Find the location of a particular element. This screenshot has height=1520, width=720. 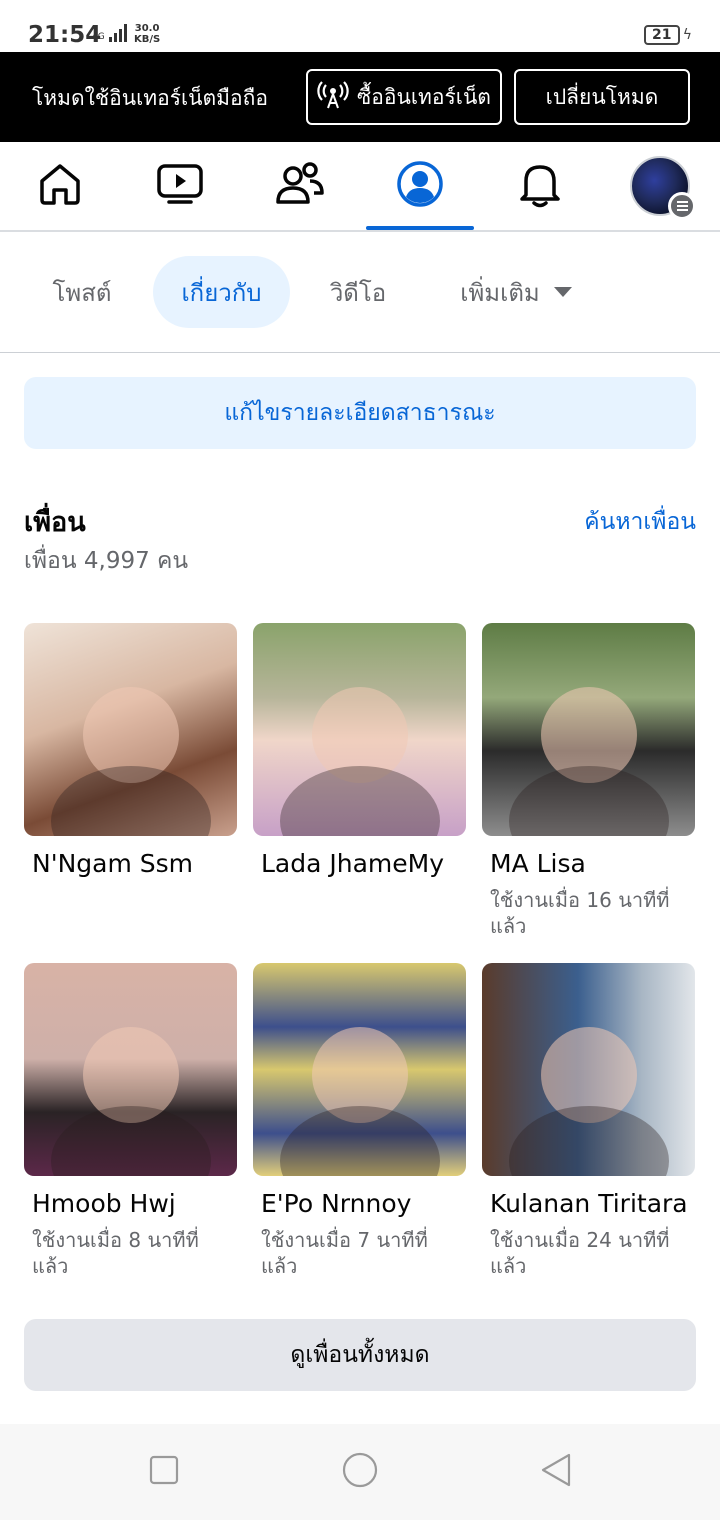

back-icon is located at coordinates (556, 1472).